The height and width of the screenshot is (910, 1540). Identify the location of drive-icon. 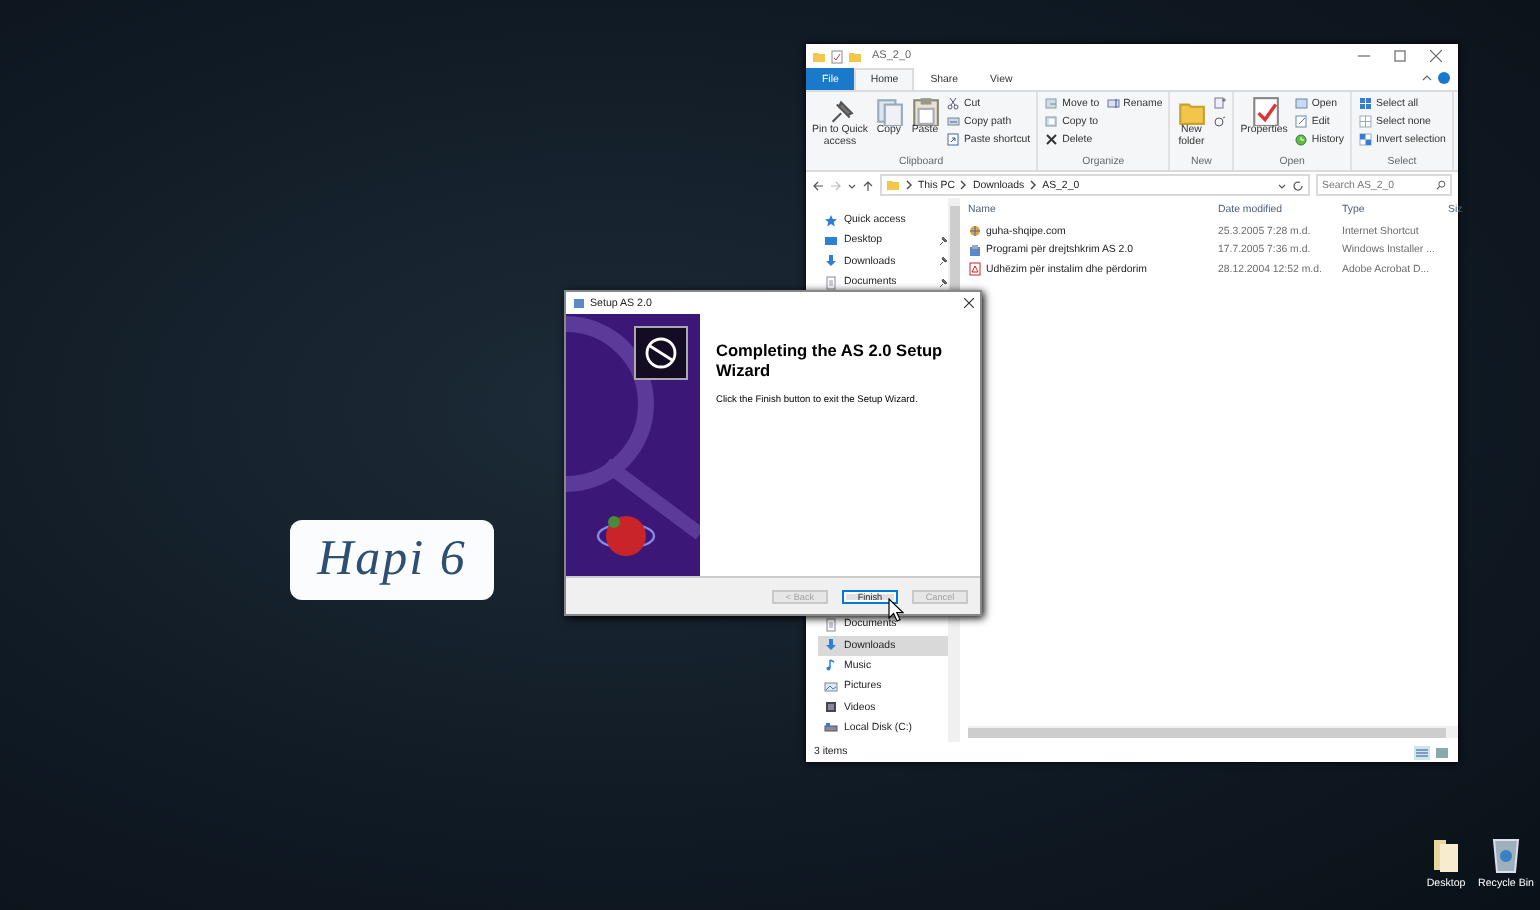
(831, 727).